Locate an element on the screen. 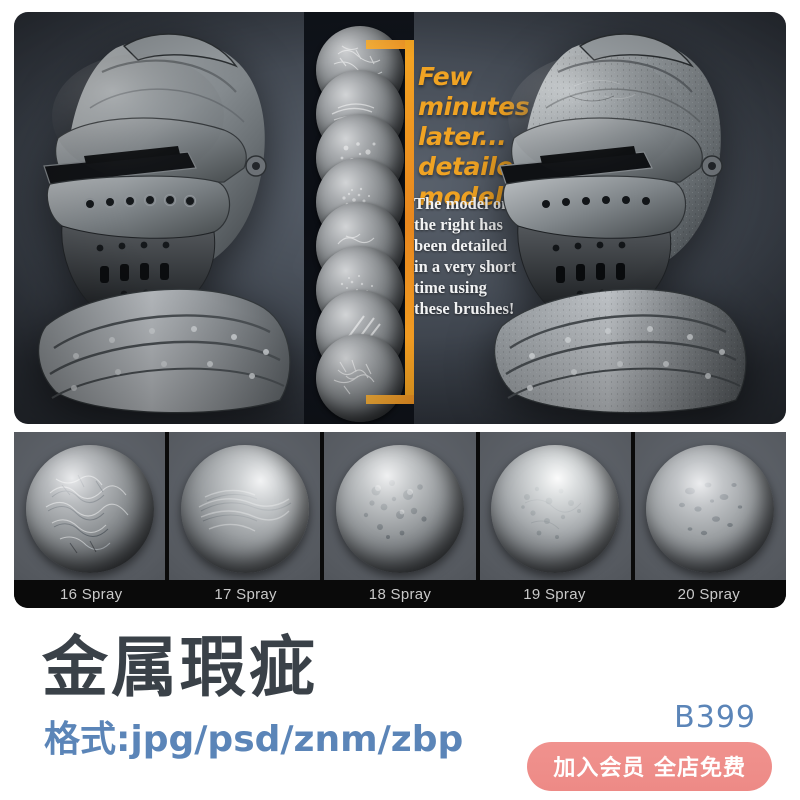 Image resolution: width=800 pixels, height=800 pixels. thumbnail-label: 16 Spray is located at coordinates (91, 594).